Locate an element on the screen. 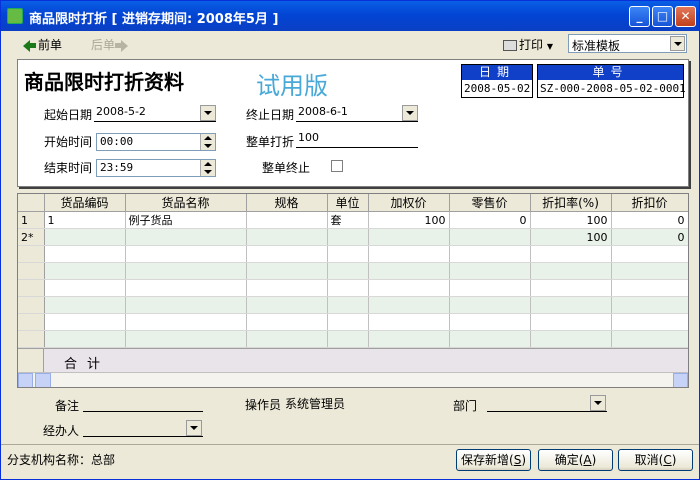  date-value: 2008-05-02 is located at coordinates (497, 88).